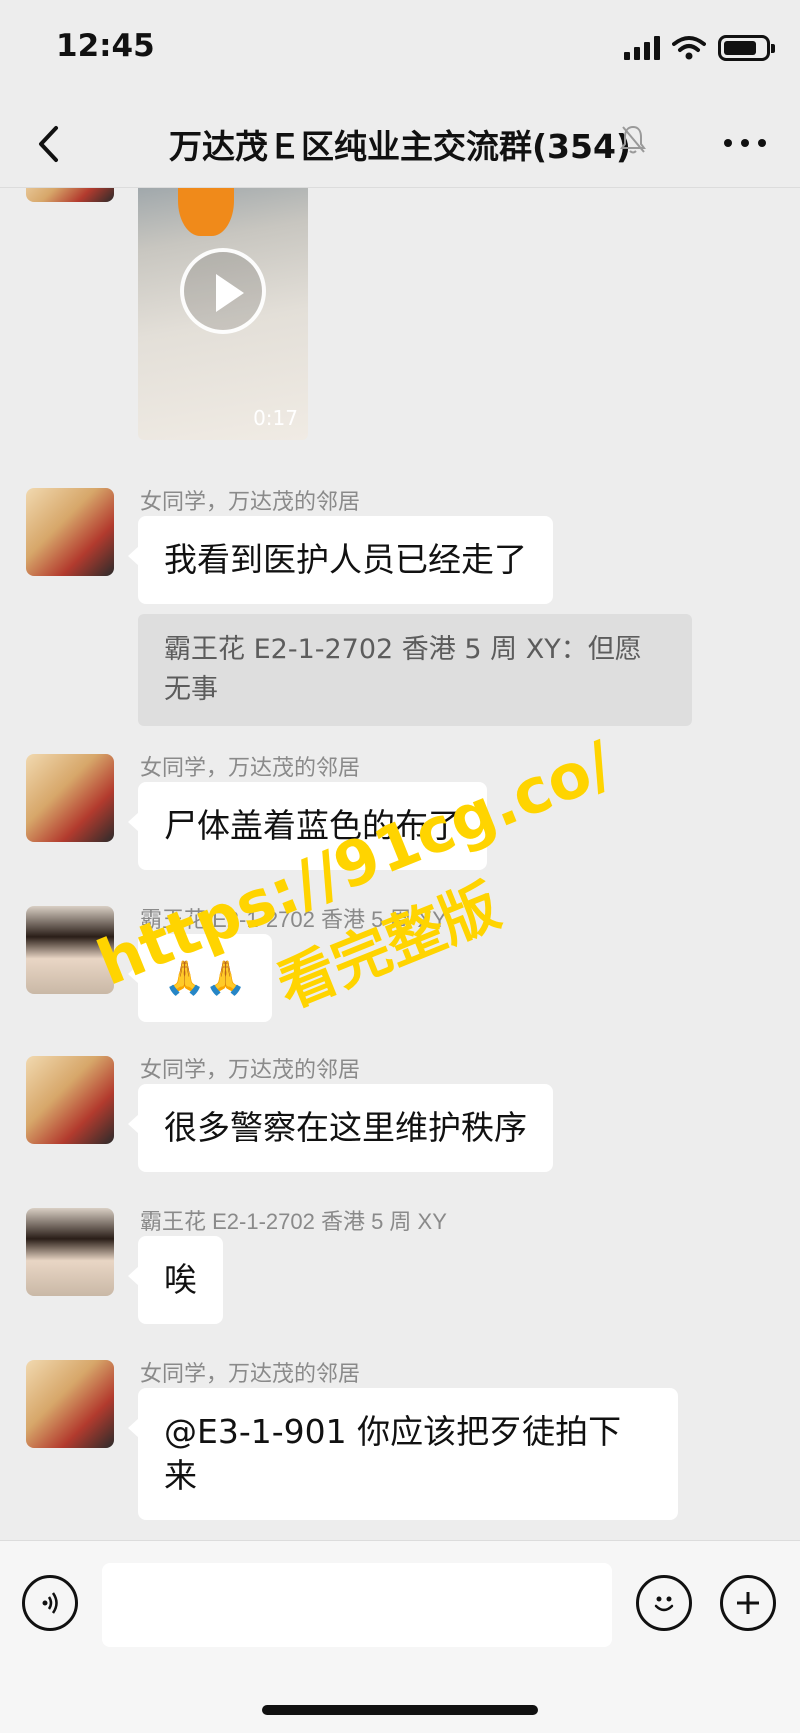 The width and height of the screenshot is (800, 1733). I want to click on status-bar: 12:45, so click(400, 50).